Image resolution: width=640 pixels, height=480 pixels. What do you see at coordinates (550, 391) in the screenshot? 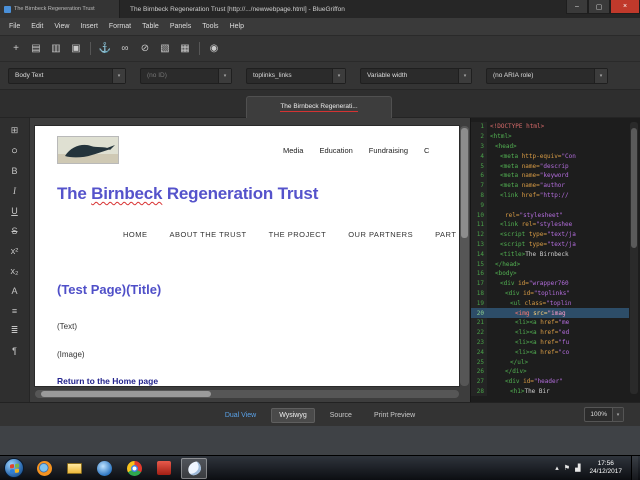
I see `source-code-line: 28 <h1> The Bir` at bounding box center [550, 391].